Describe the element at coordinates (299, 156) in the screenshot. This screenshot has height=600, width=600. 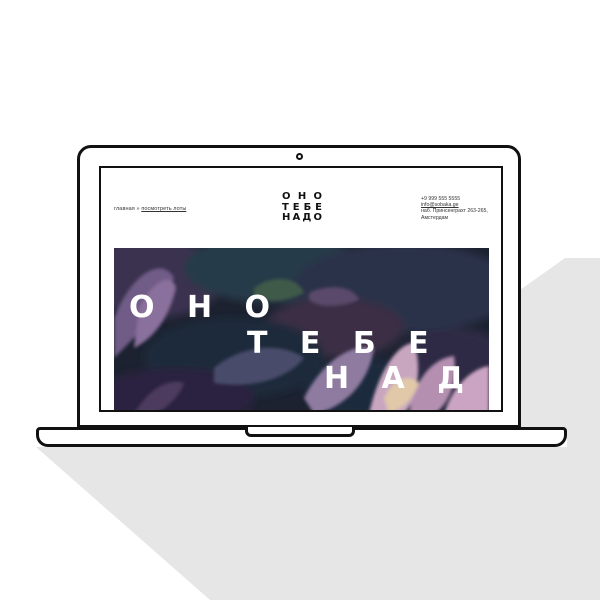
I see `camera-icon` at that location.